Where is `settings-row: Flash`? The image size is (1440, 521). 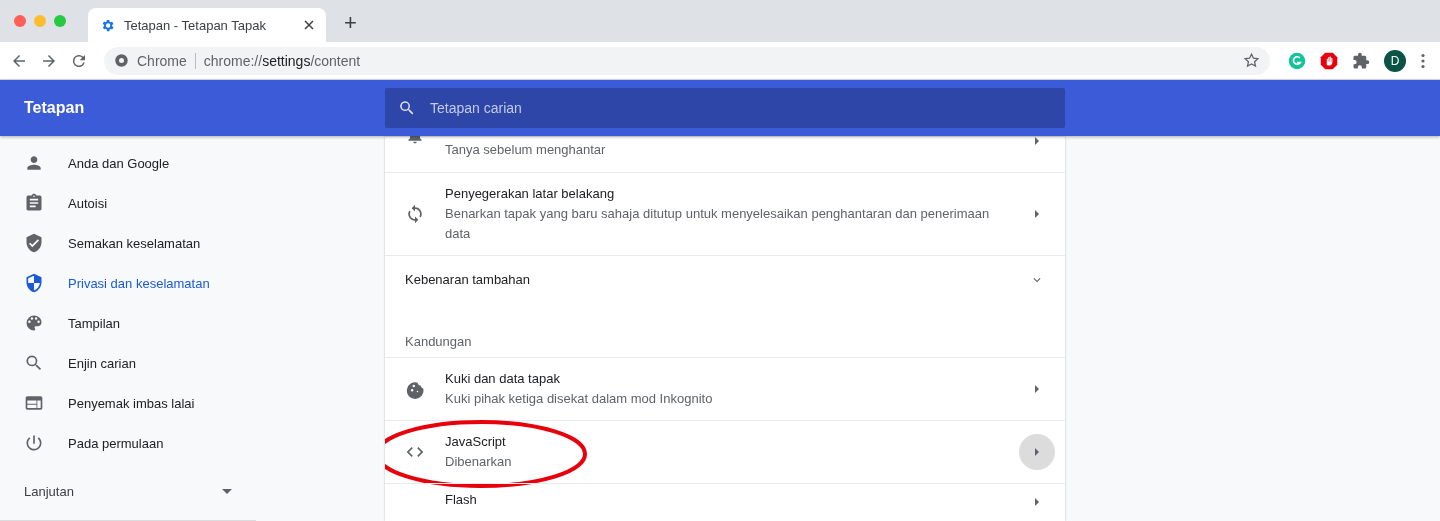
settings-row: Flash is located at coordinates (725, 502).